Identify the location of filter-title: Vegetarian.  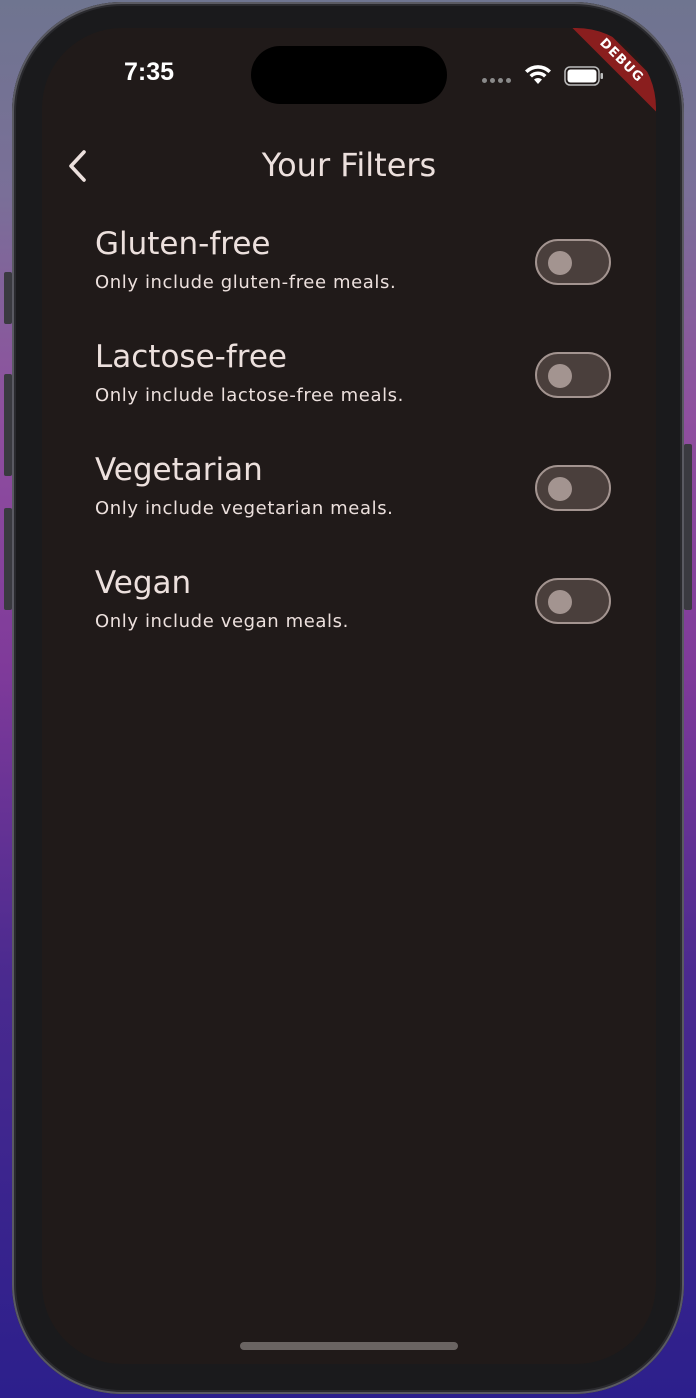
(179, 470).